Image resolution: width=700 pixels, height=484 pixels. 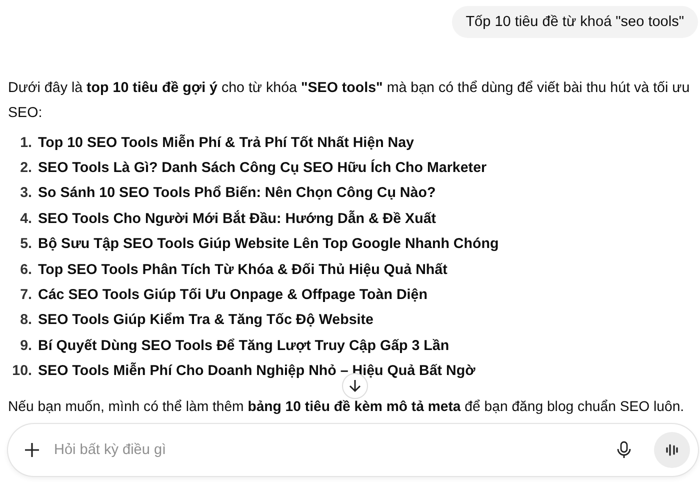 What do you see at coordinates (25, 142) in the screenshot?
I see `list-number: 1.` at bounding box center [25, 142].